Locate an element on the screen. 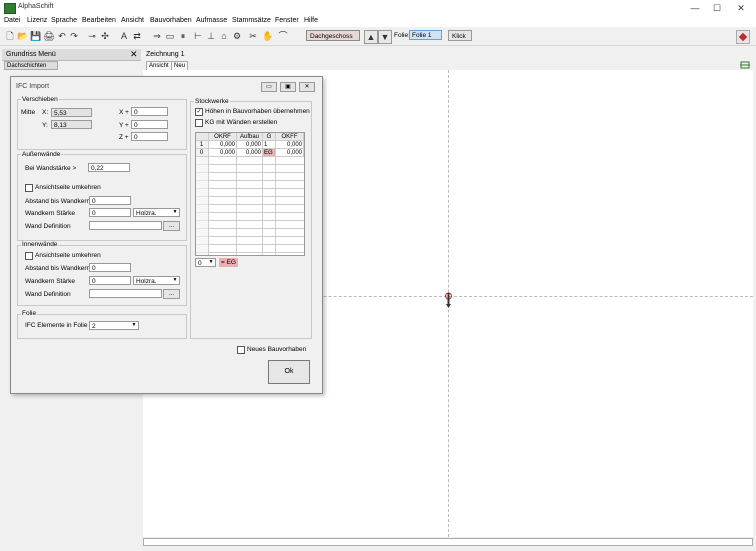 This screenshot has height=551, width=756. innen-material-select: Holzra. ▼ is located at coordinates (156, 280).